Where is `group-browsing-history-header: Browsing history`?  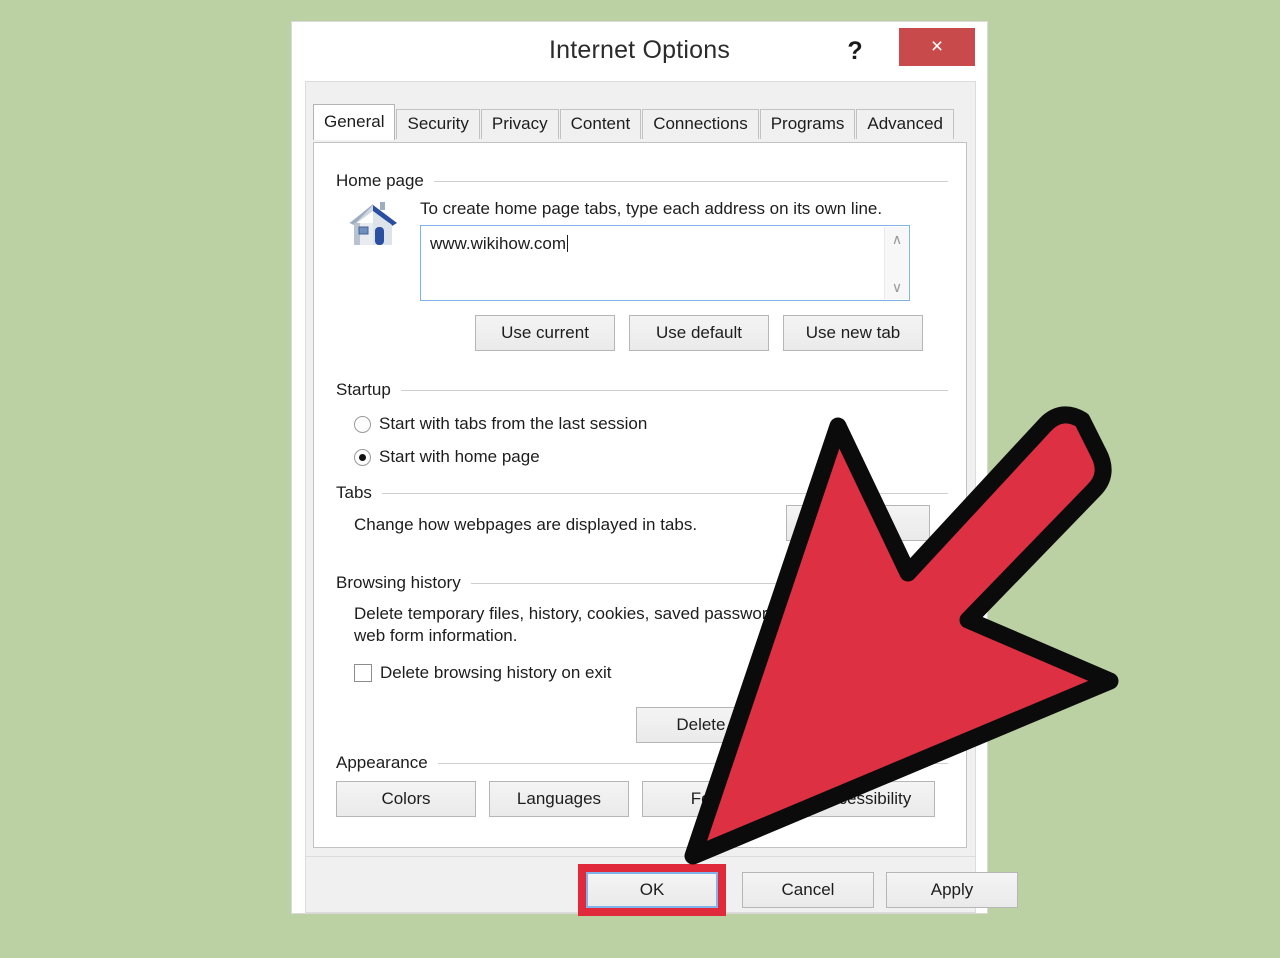
group-browsing-history-header: Browsing history is located at coordinates (642, 583).